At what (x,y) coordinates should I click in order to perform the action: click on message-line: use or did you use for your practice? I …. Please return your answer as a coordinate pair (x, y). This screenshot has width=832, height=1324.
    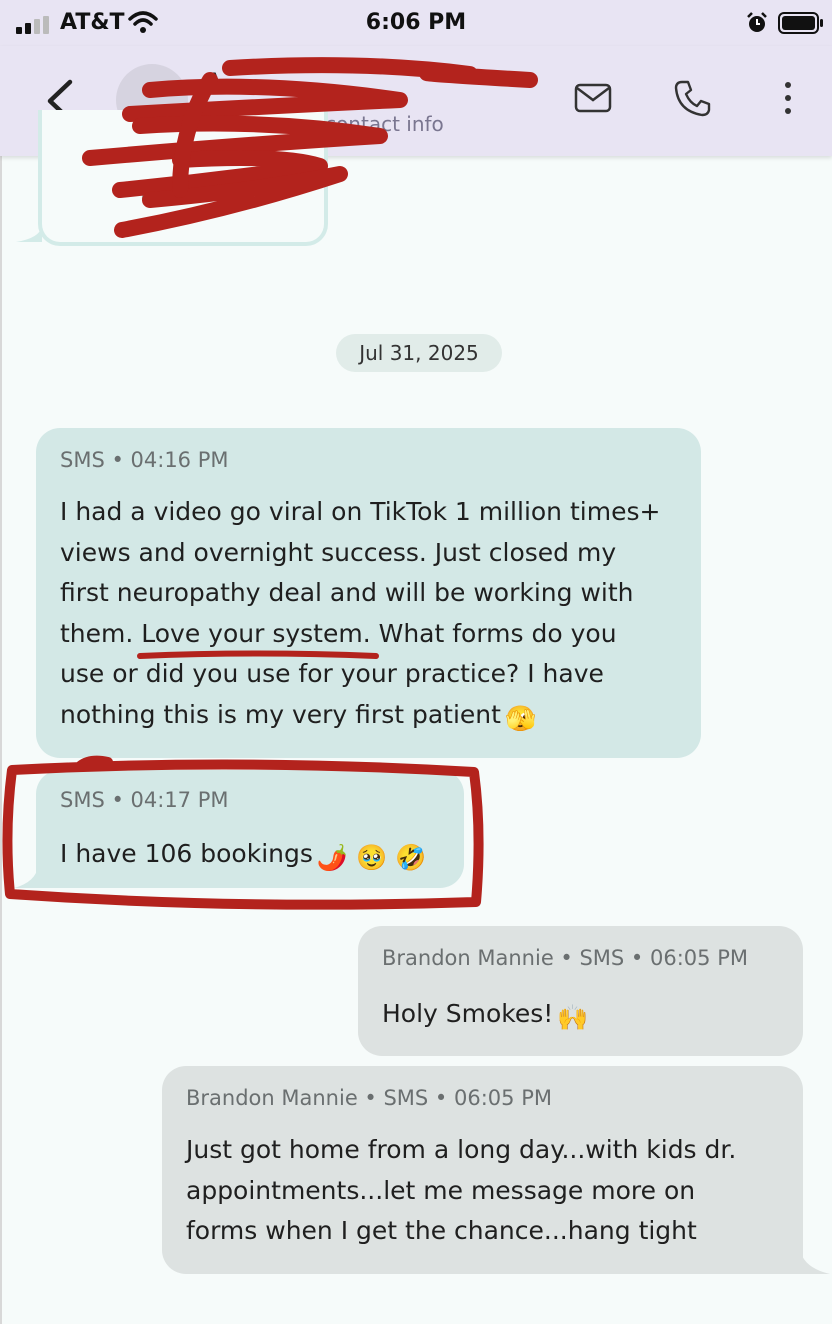
    Looking at the image, I should click on (332, 673).